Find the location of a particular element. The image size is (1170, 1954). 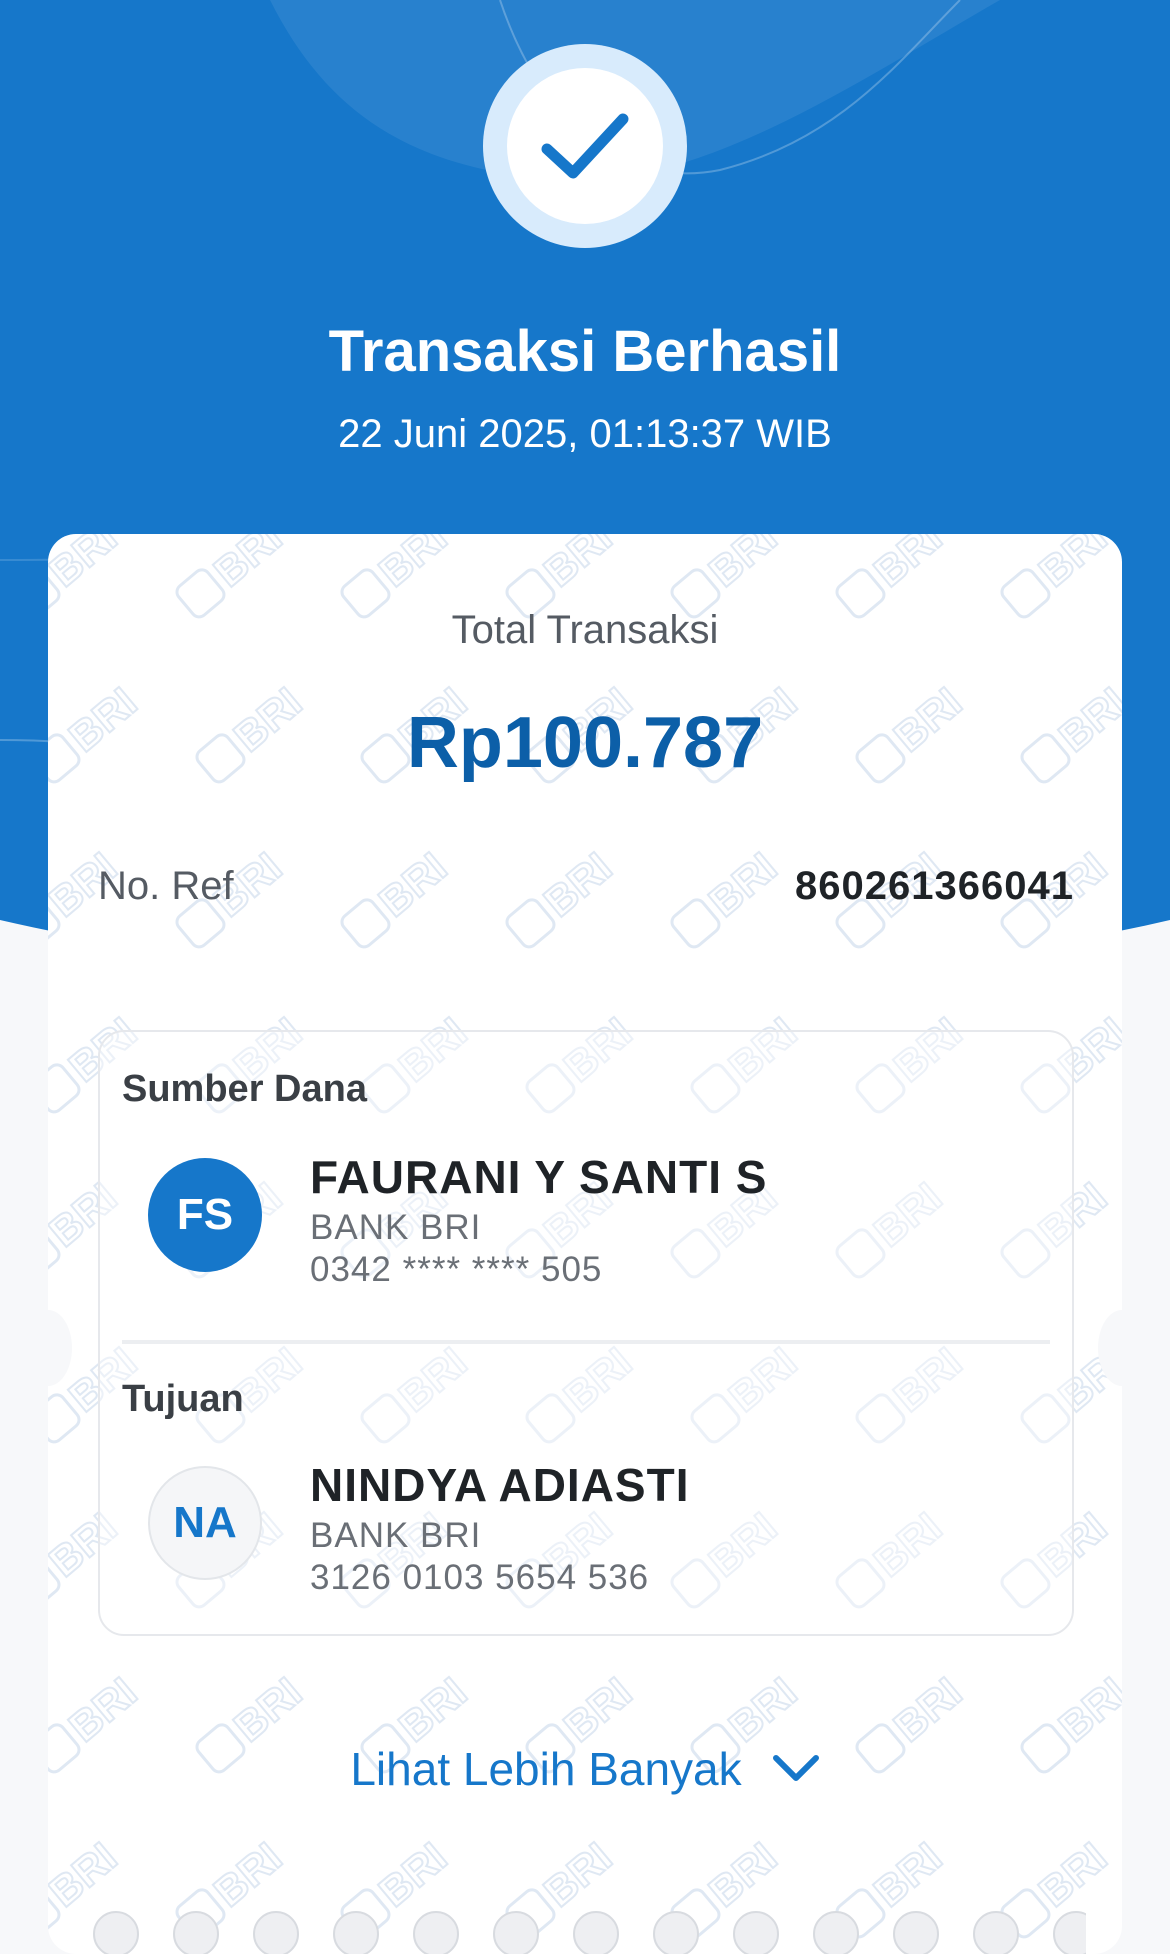

page-title: Transaksi Berhasil is located at coordinates (585, 351).